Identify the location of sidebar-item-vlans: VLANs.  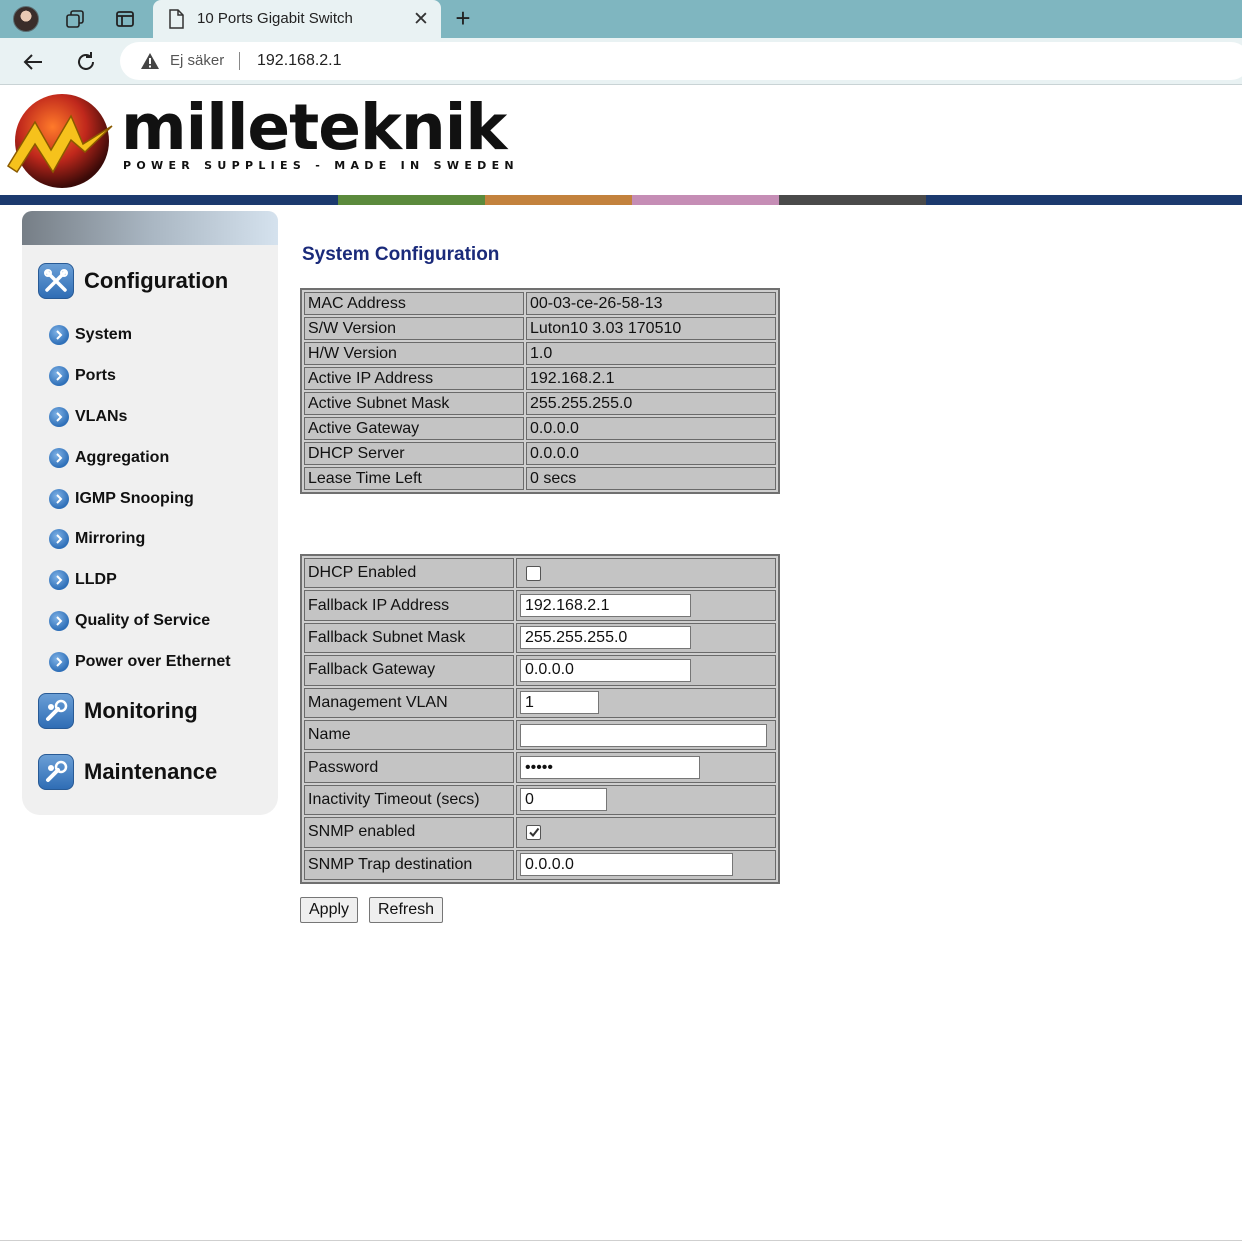
(88, 417).